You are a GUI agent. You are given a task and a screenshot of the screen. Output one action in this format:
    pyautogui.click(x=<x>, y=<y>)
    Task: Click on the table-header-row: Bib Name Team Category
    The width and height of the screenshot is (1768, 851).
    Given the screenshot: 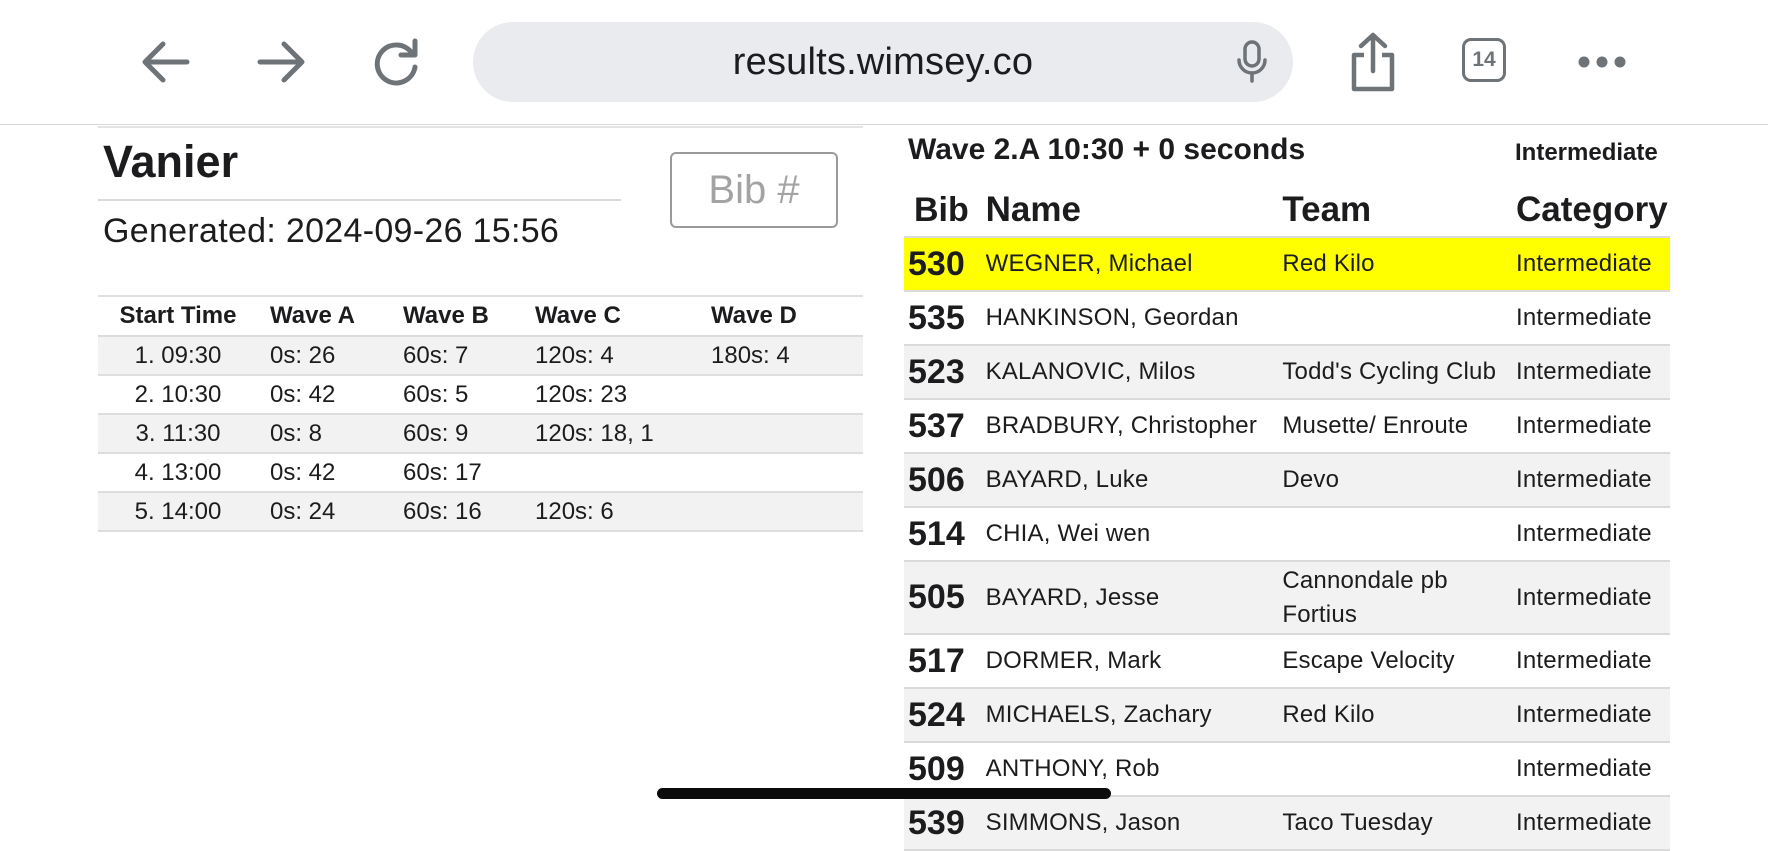 What is the action you would take?
    pyautogui.click(x=1287, y=211)
    